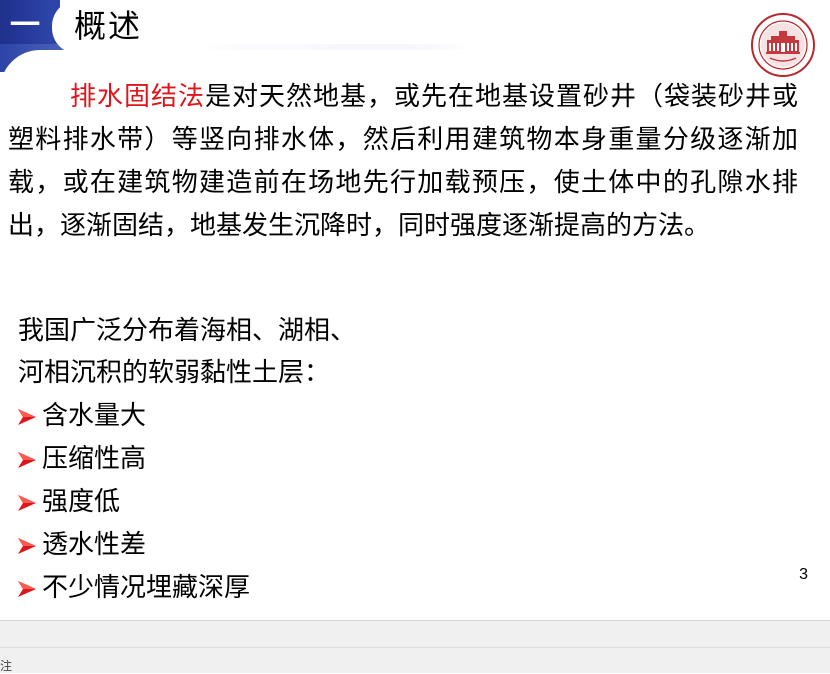 Image resolution: width=830 pixels, height=674 pixels. What do you see at coordinates (94, 416) in the screenshot?
I see `bullet-label: 含水量大` at bounding box center [94, 416].